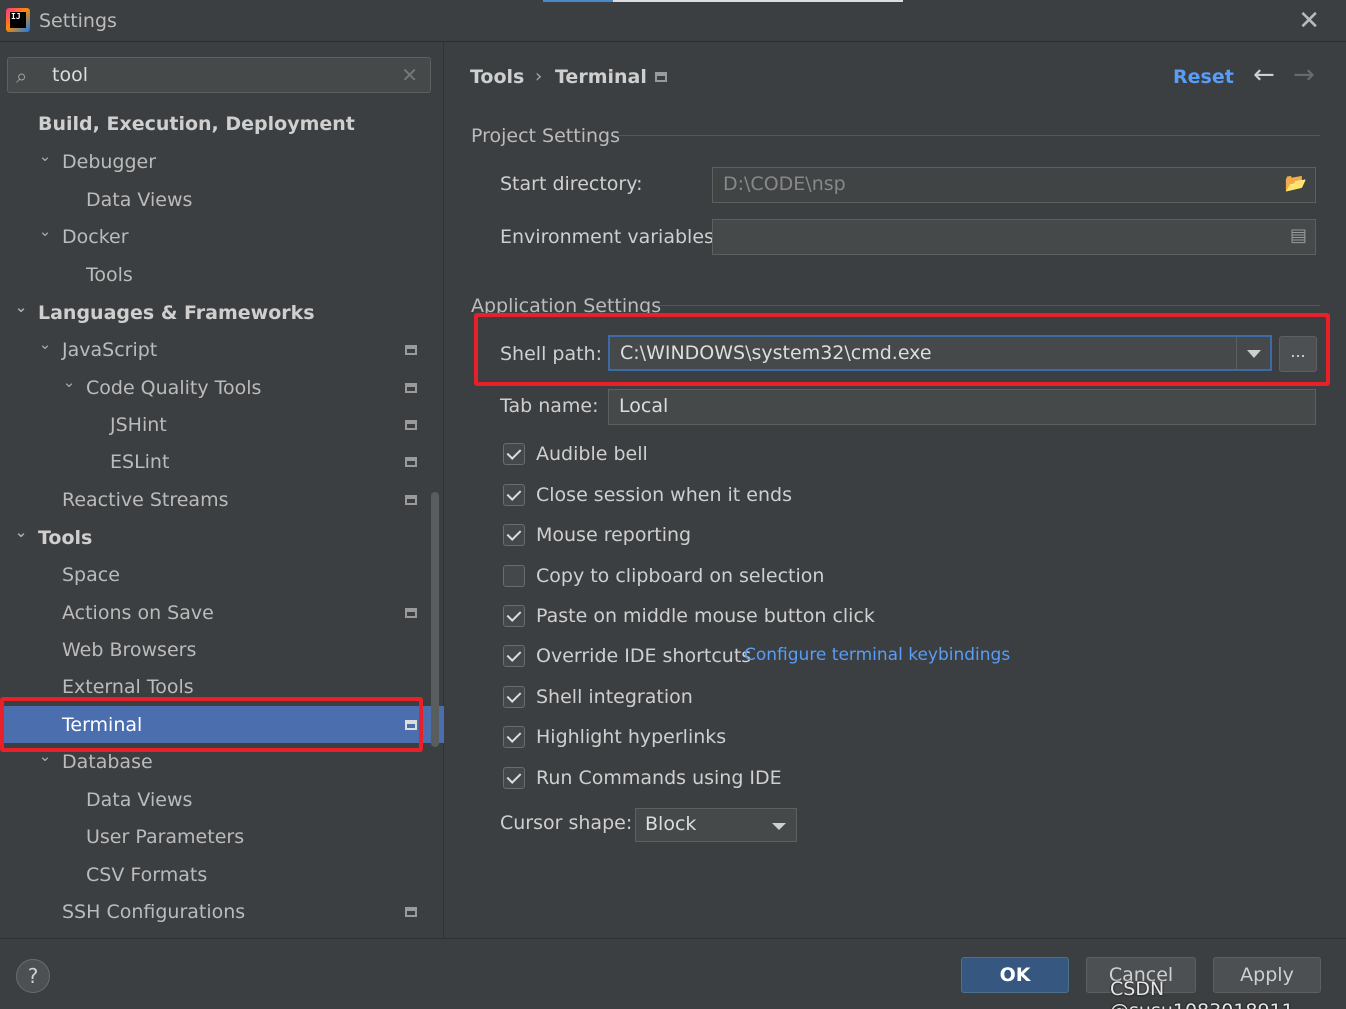 This screenshot has width=1346, height=1009. Describe the element at coordinates (659, 778) in the screenshot. I see `checkbox-label: Run Commands using IDE` at that location.